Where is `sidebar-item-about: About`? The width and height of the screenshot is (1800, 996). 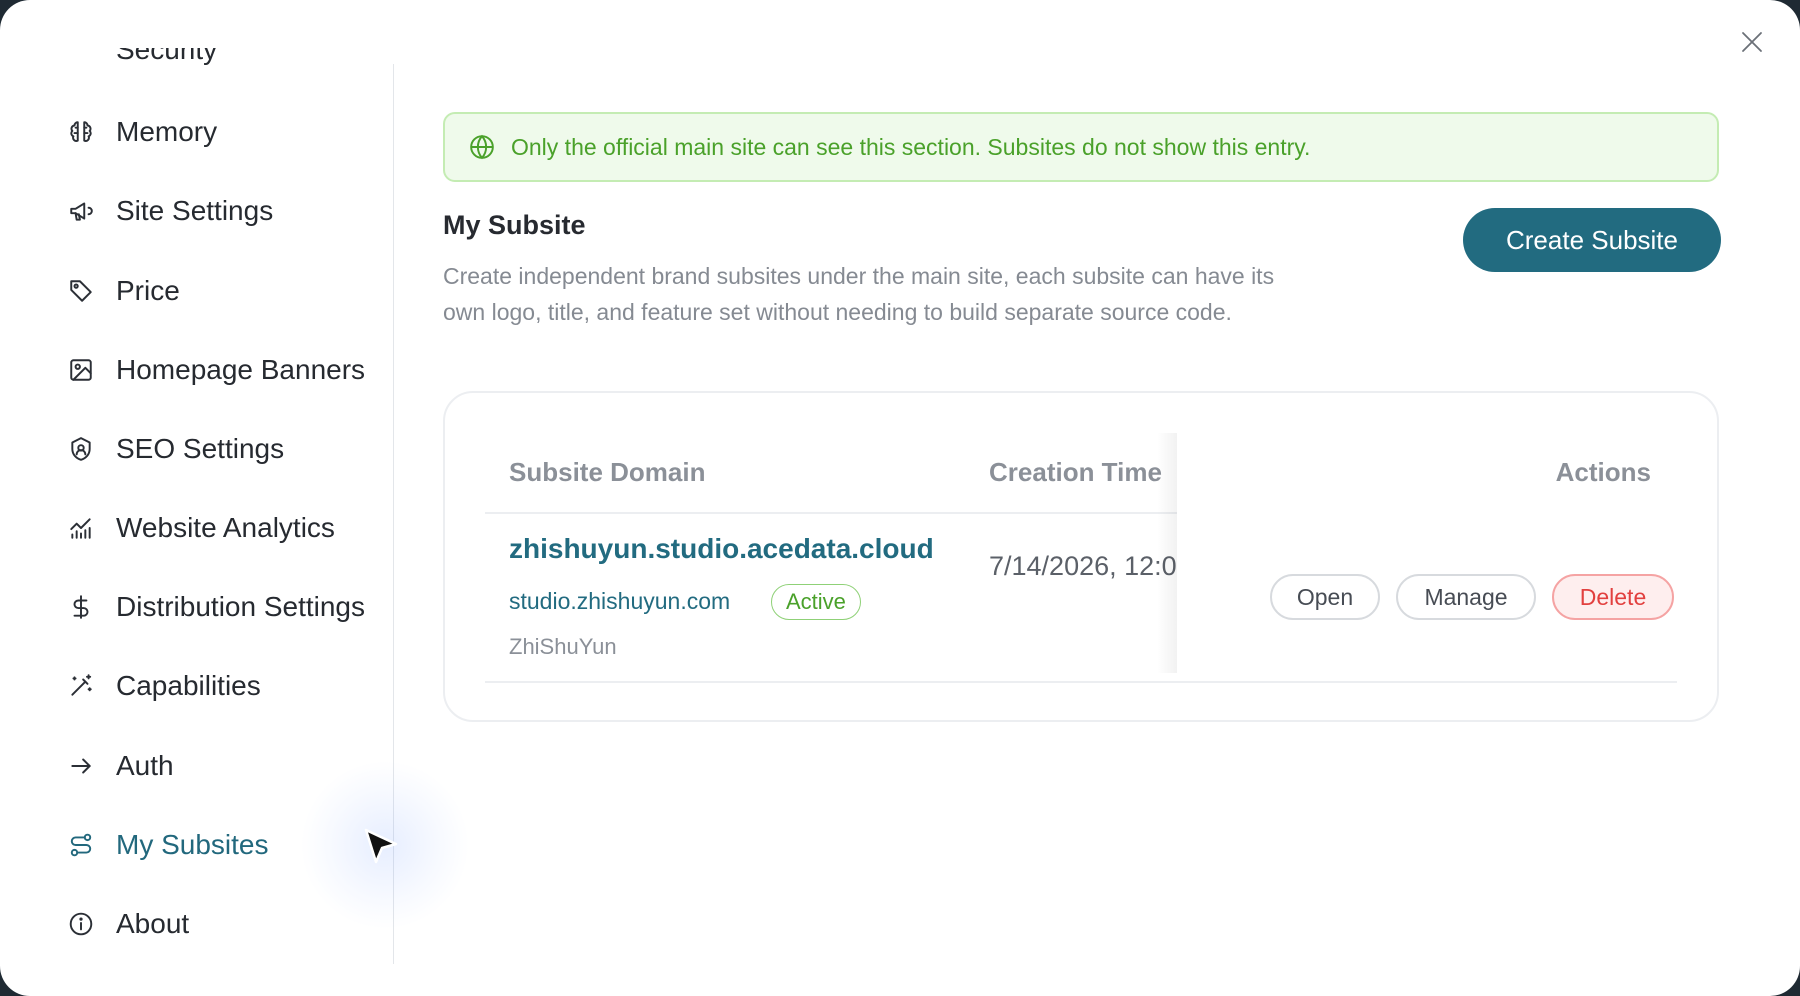
sidebar-item-about: About is located at coordinates (127, 924).